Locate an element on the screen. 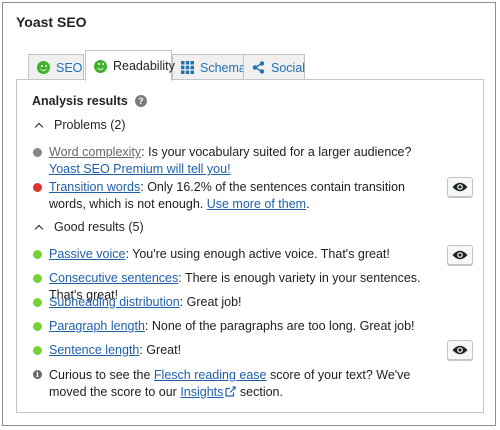 The height and width of the screenshot is (430, 500). flesch-reading-ease-link: Flesch reading ease is located at coordinates (210, 375).